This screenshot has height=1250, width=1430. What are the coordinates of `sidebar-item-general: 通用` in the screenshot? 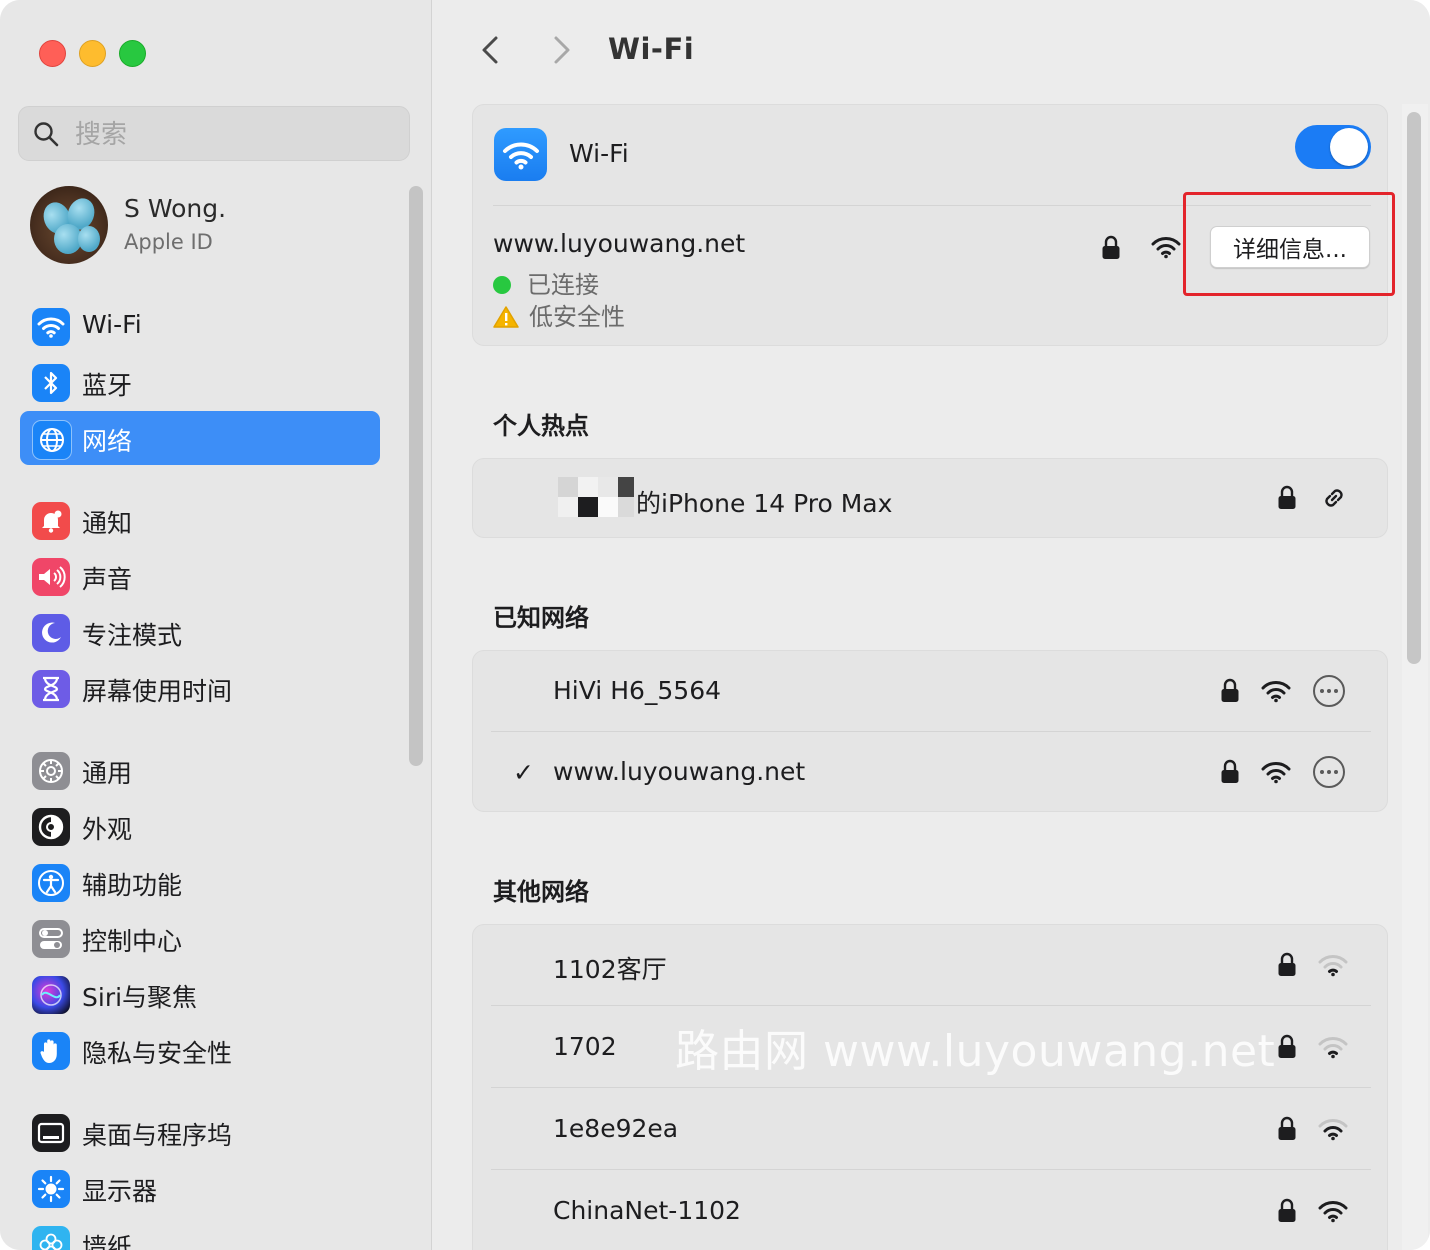 It's located at (200, 770).